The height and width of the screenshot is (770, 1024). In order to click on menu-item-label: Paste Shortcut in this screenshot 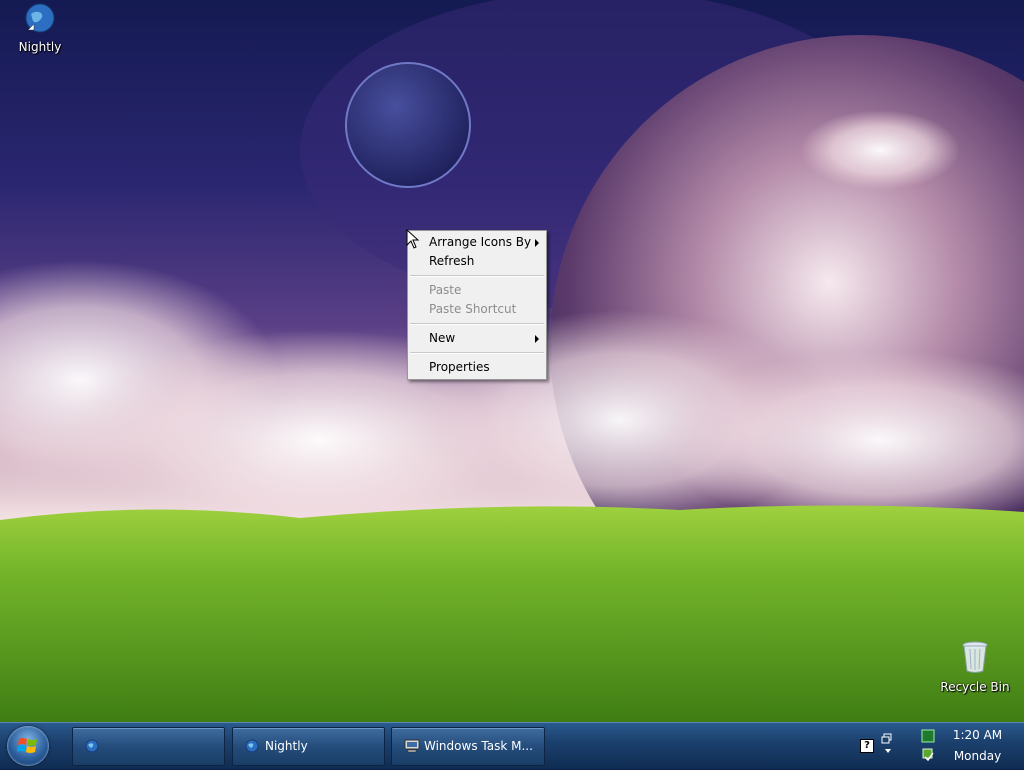, I will do `click(473, 309)`.